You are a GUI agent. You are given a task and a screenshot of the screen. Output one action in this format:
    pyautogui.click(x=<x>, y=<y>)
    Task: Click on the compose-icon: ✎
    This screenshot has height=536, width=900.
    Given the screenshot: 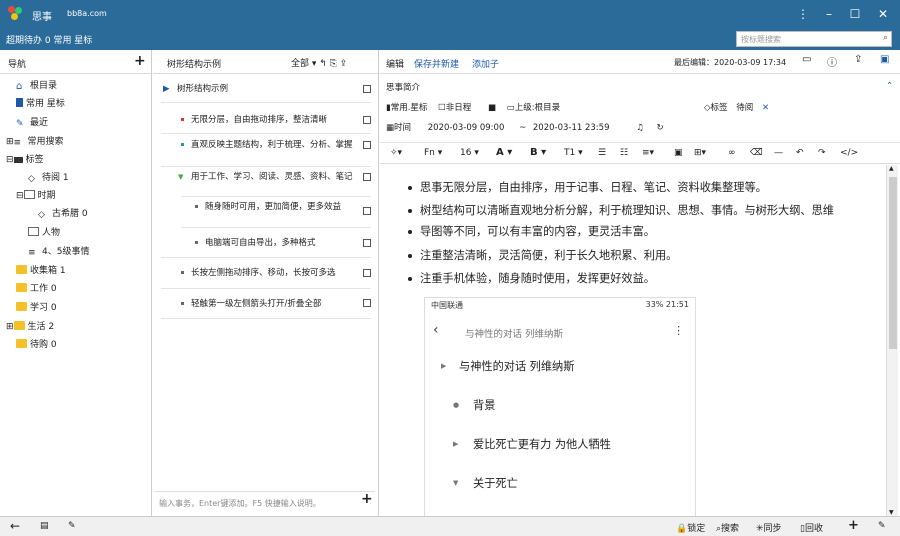 What is the action you would take?
    pyautogui.click(x=882, y=526)
    